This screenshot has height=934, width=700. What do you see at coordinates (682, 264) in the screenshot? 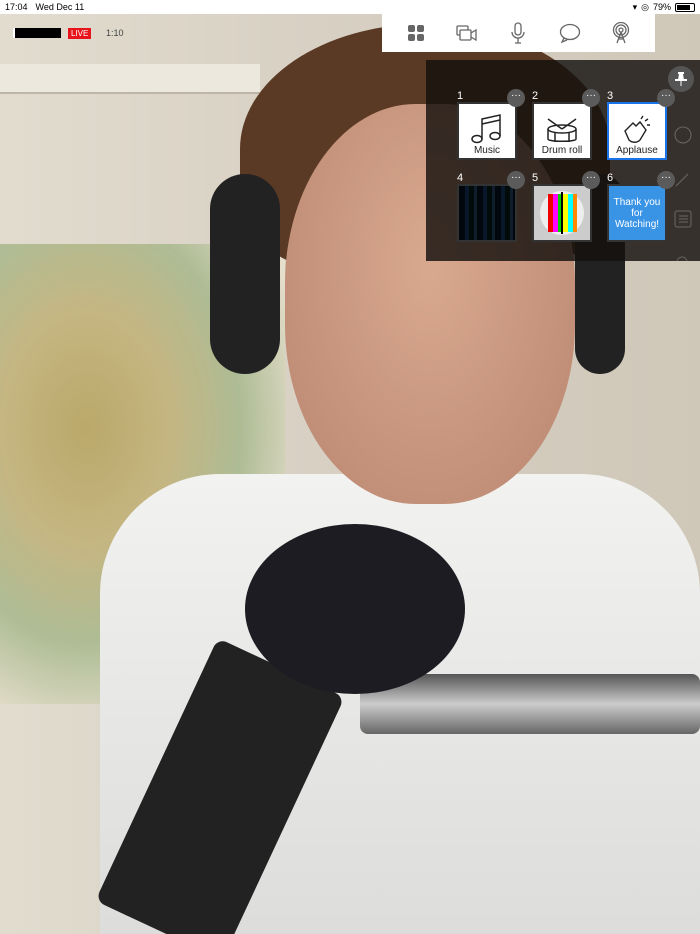
I see `gear-icon` at bounding box center [682, 264].